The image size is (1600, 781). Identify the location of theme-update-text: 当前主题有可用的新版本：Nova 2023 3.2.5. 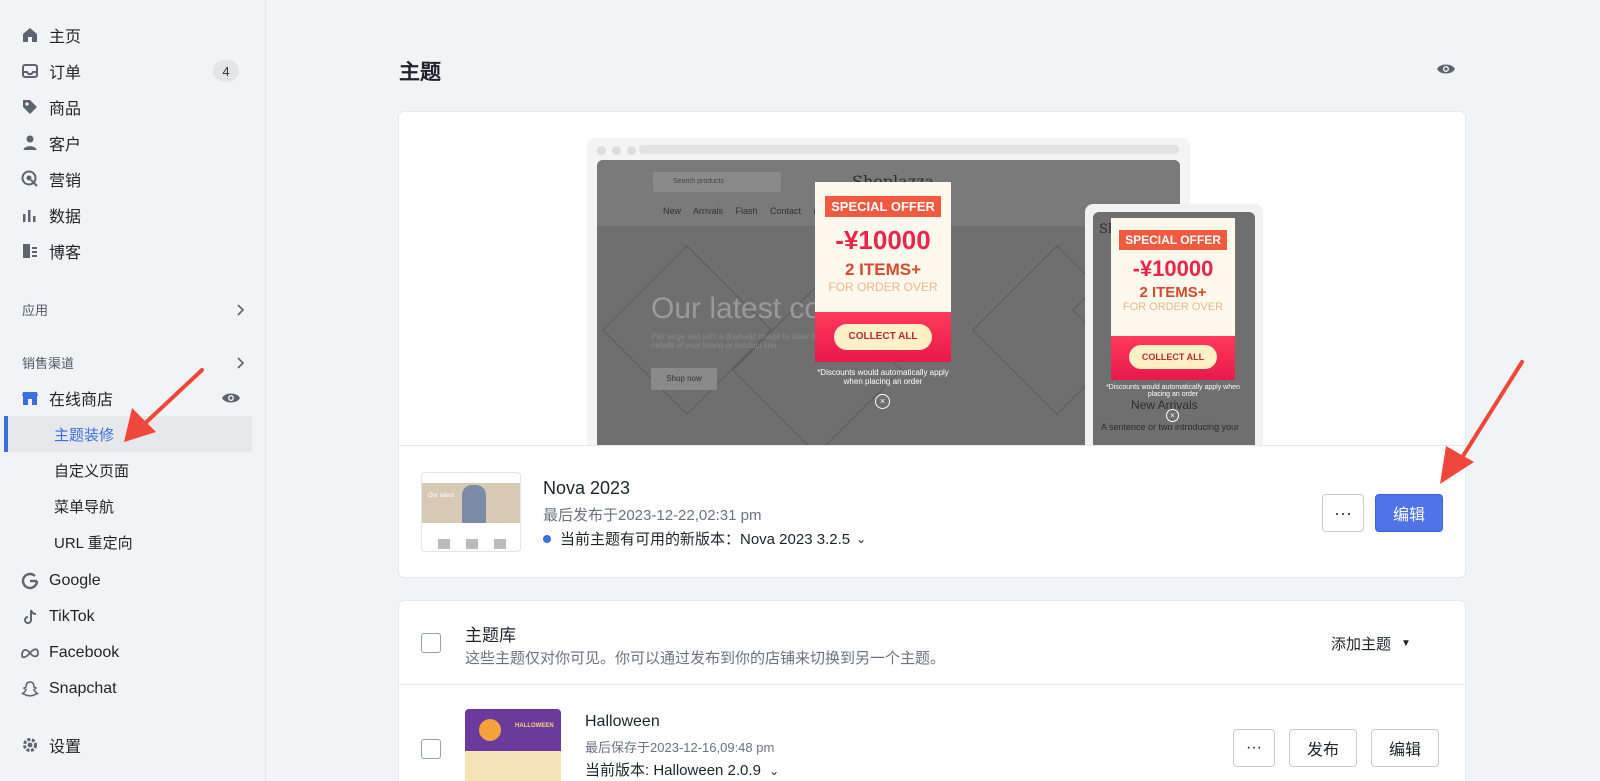
(705, 539).